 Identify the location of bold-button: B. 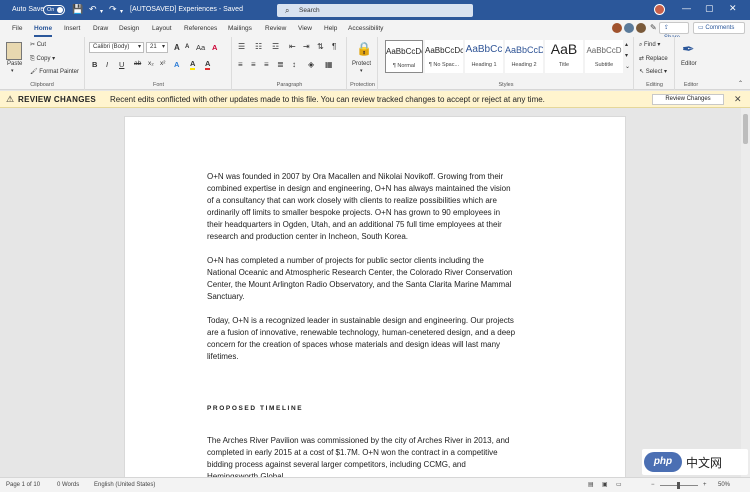
(94, 64).